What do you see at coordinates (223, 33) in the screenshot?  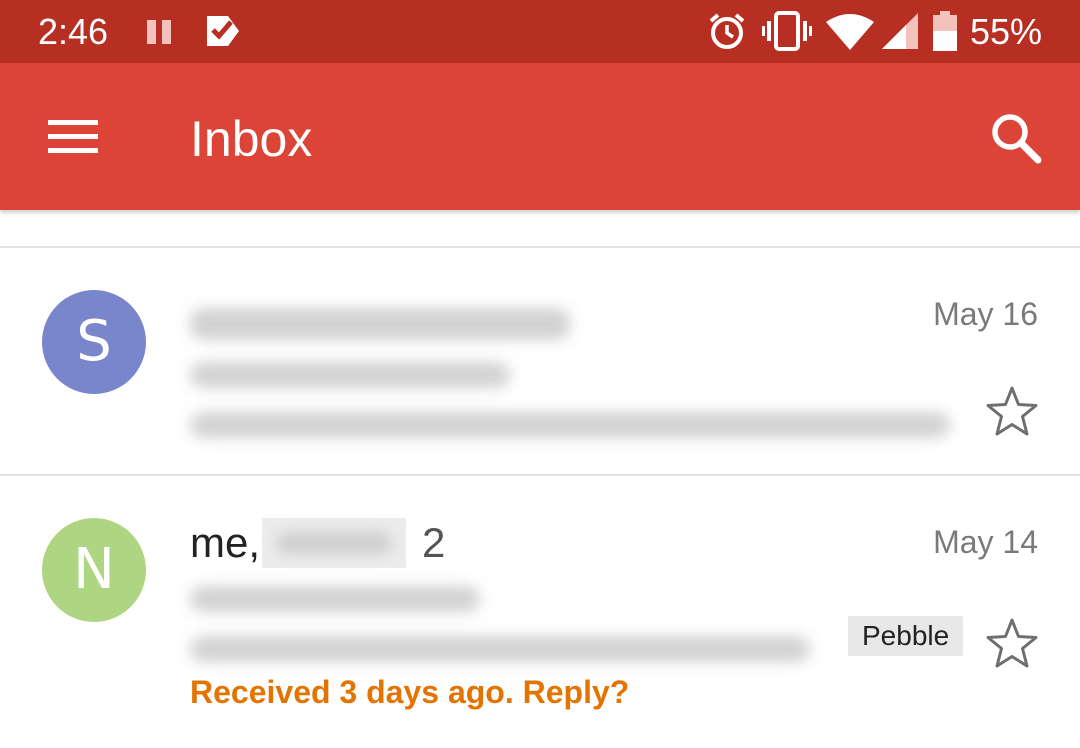 I see `task-check-icon` at bounding box center [223, 33].